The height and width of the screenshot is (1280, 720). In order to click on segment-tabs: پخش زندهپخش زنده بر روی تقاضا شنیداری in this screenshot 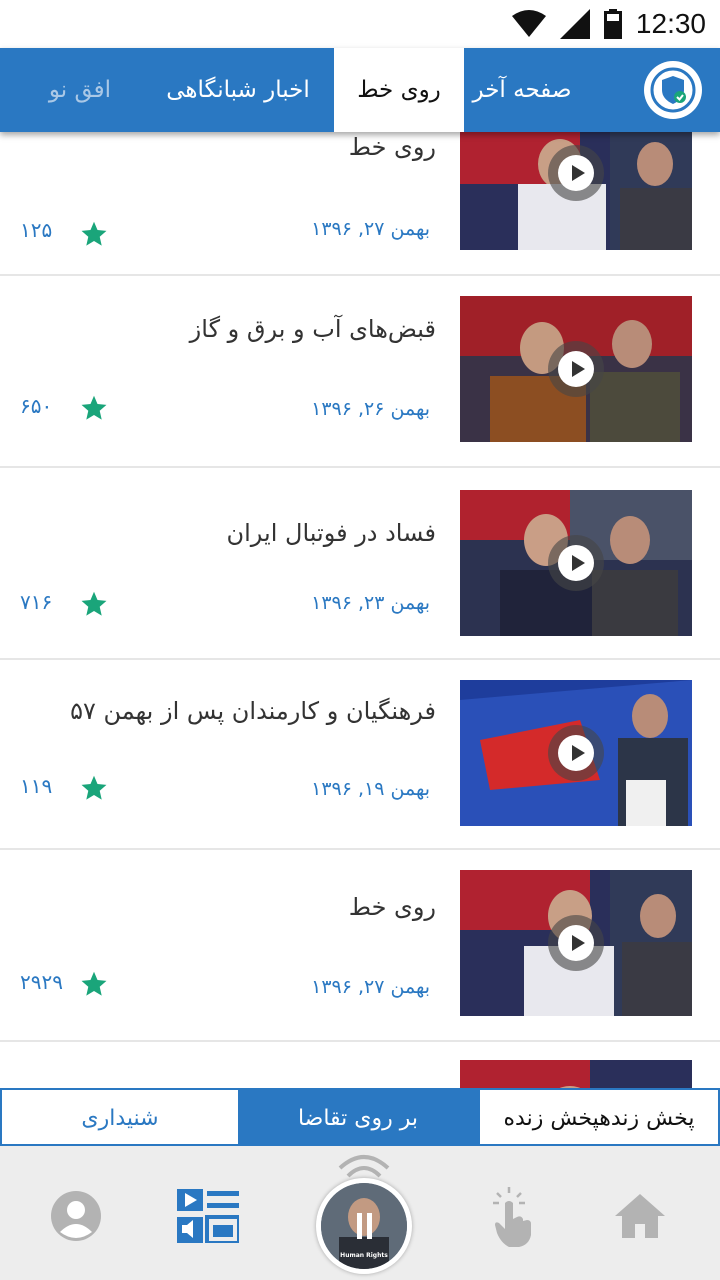, I will do `click(360, 1117)`.